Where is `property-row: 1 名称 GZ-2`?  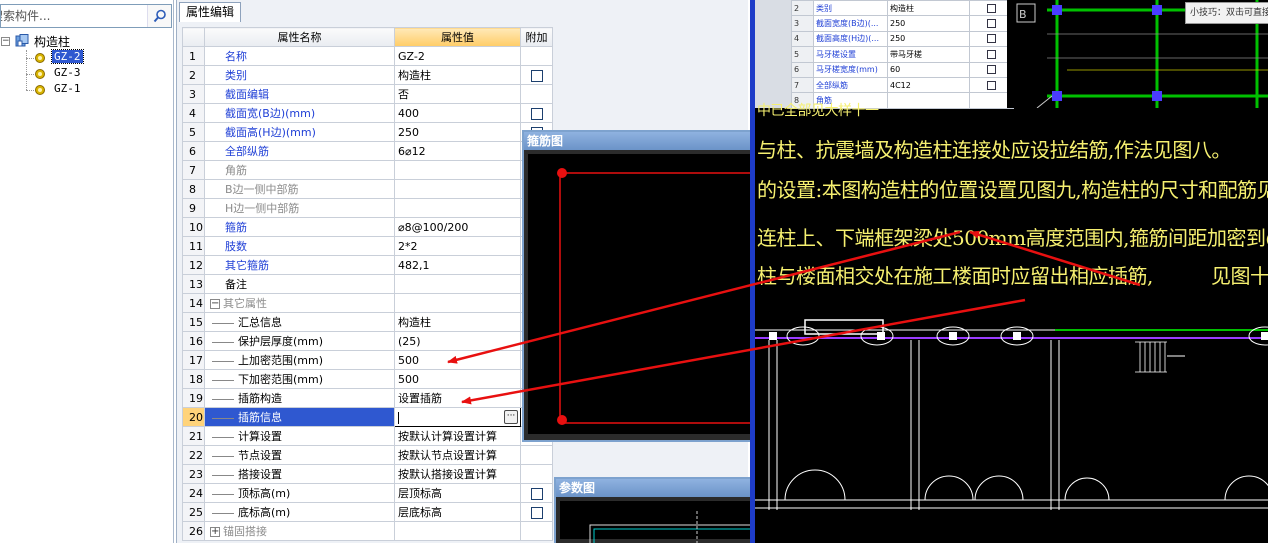
property-row: 1 名称 GZ-2 is located at coordinates (367, 56).